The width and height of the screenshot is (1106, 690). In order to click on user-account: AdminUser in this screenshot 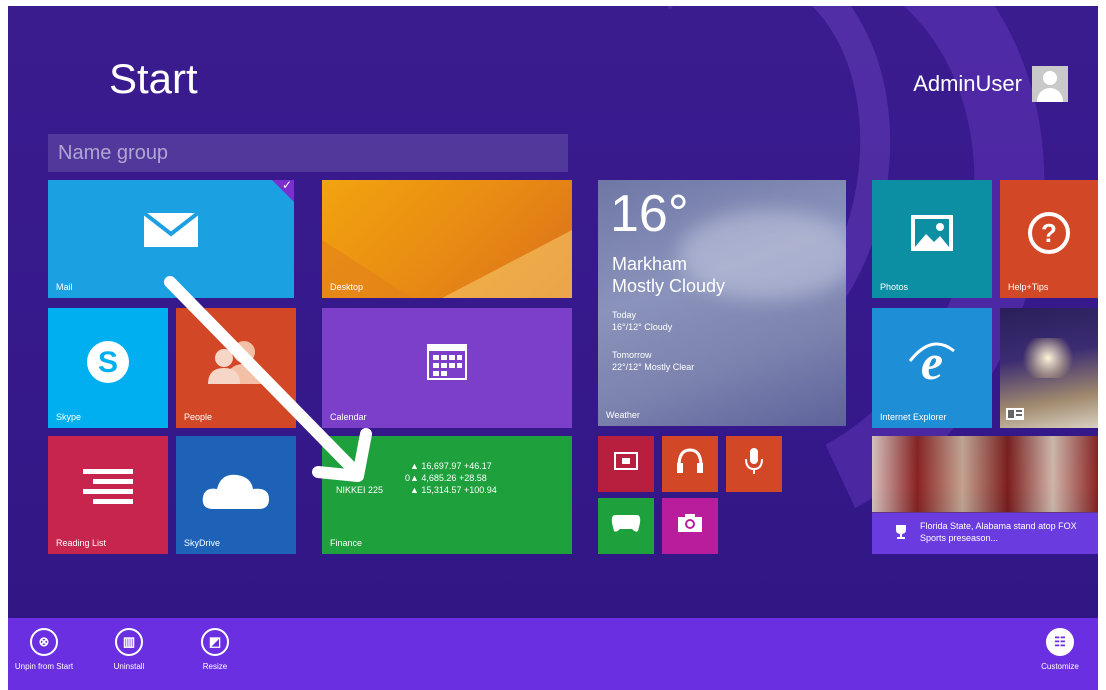, I will do `click(990, 84)`.